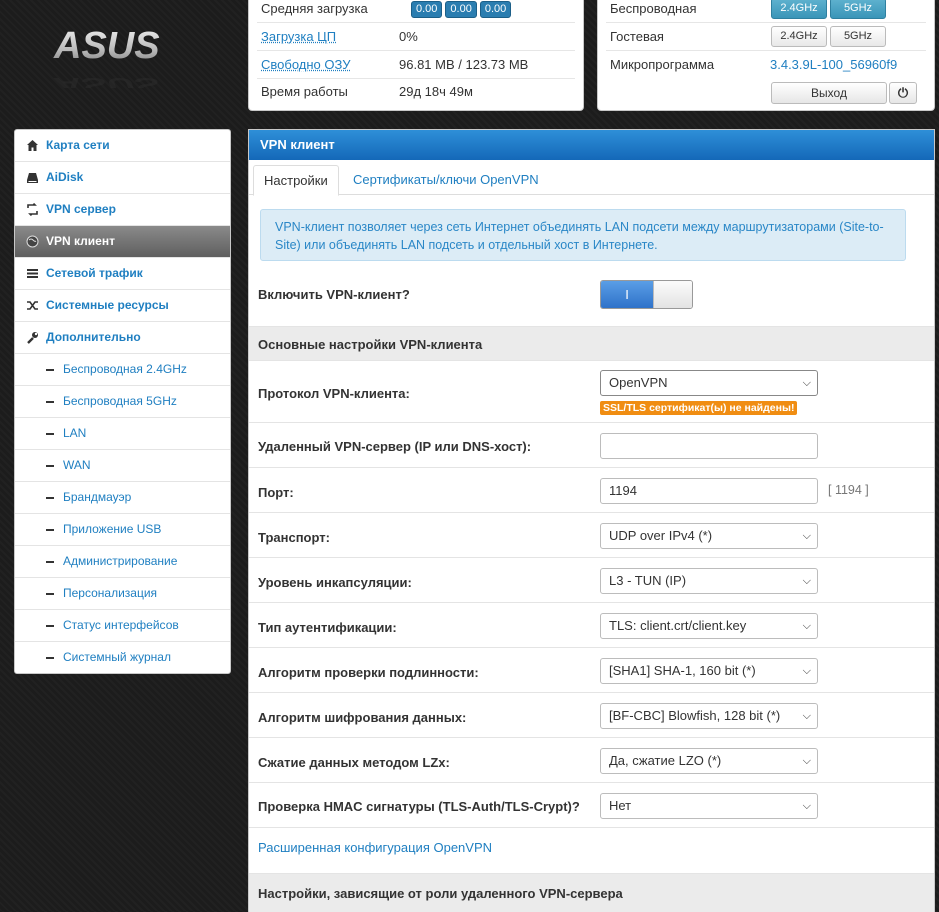 The height and width of the screenshot is (912, 939). I want to click on tab-certificates: Сертификаты/ключи OpenVPN, so click(446, 179).